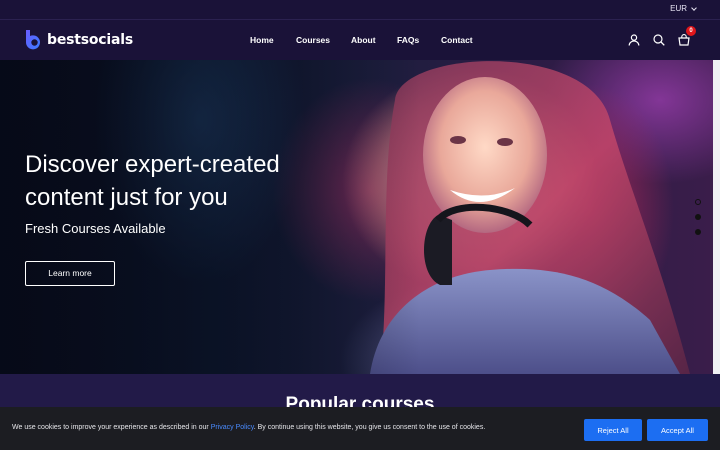  What do you see at coordinates (363, 40) in the screenshot?
I see `nav-about: About` at bounding box center [363, 40].